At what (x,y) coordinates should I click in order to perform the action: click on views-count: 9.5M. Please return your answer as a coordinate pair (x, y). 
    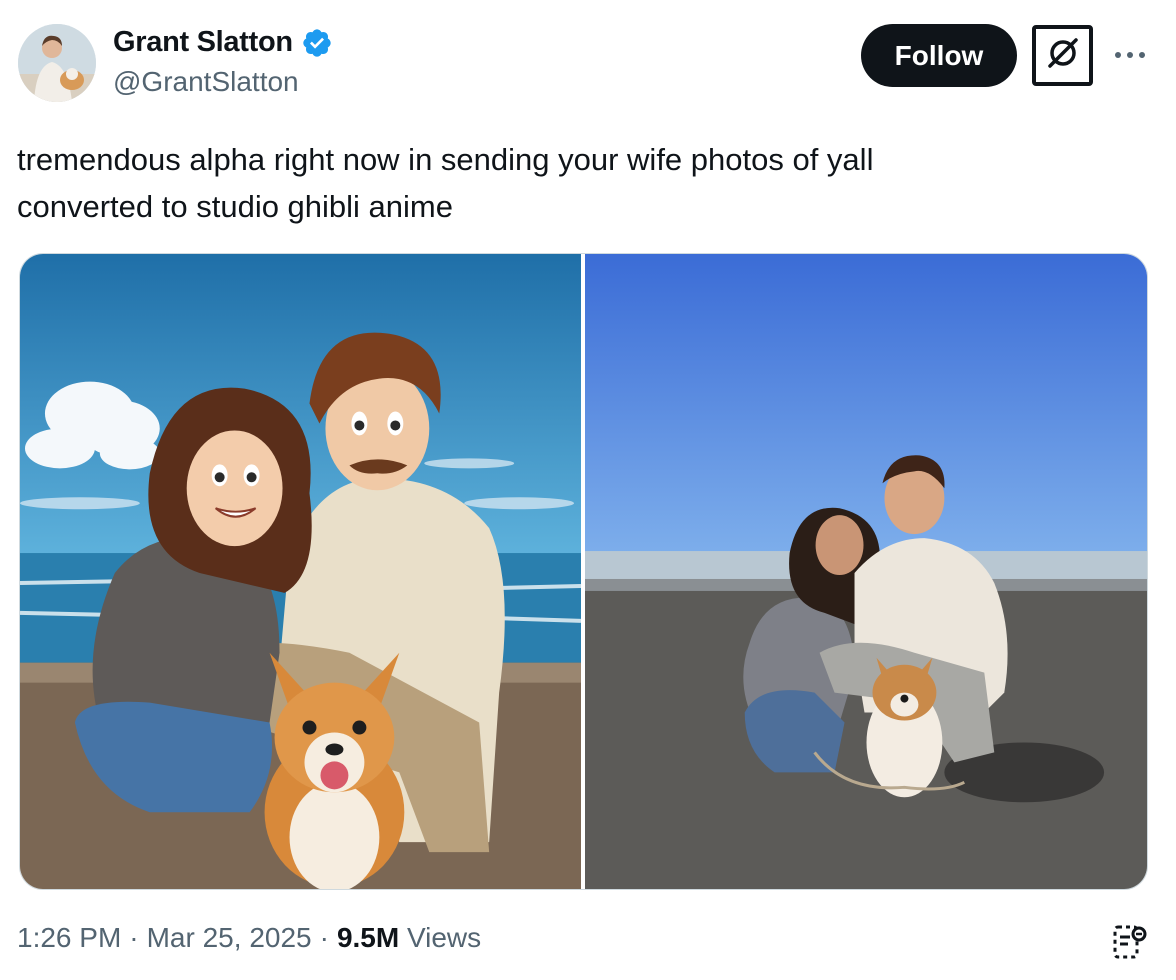
    Looking at the image, I should click on (368, 937).